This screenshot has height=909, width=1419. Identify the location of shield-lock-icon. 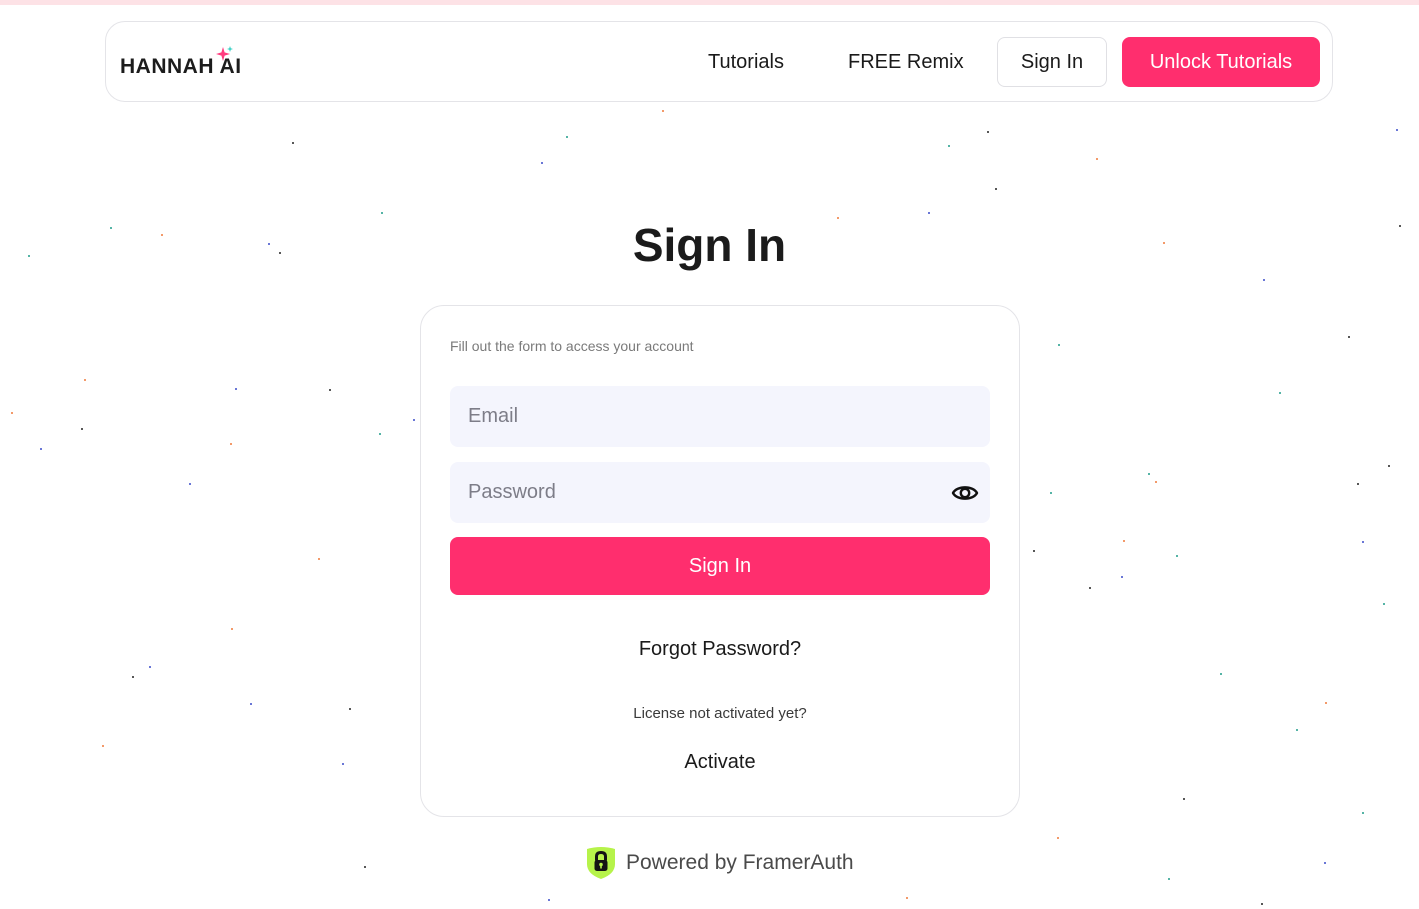
(601, 863).